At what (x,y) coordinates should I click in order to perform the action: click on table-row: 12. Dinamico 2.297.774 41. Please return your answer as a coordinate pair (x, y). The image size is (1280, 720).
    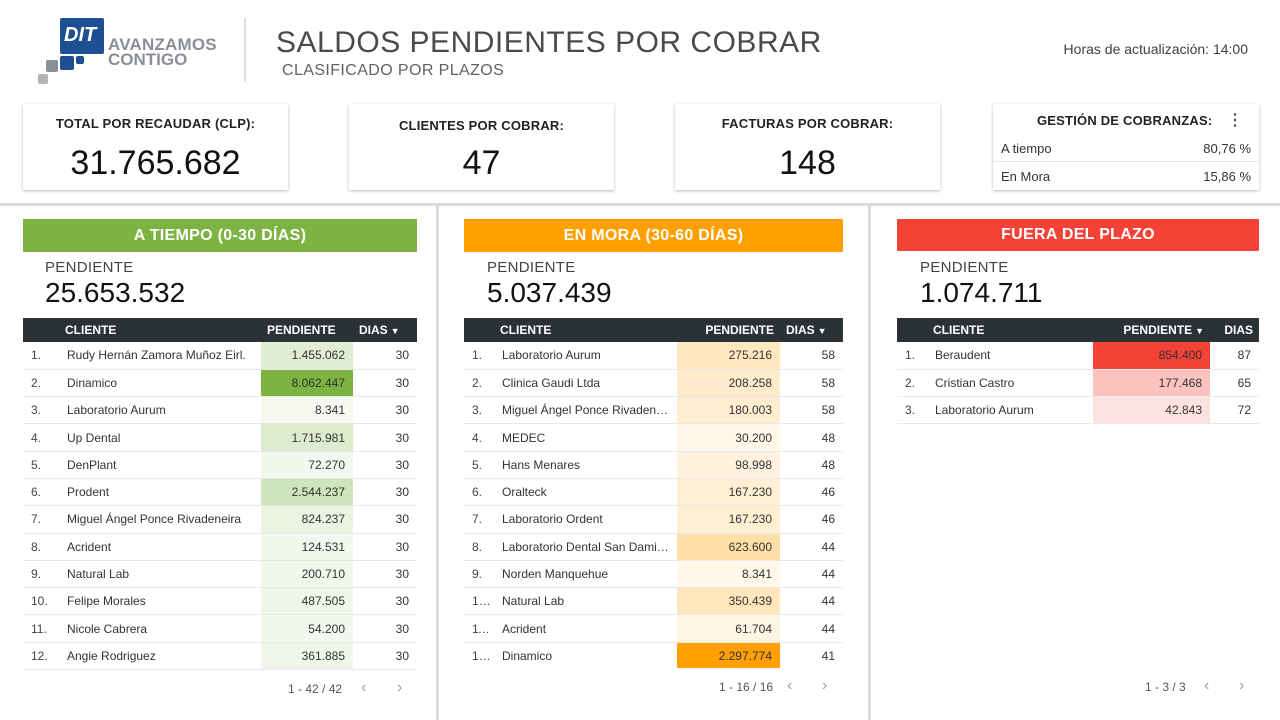
    Looking at the image, I should click on (653, 655).